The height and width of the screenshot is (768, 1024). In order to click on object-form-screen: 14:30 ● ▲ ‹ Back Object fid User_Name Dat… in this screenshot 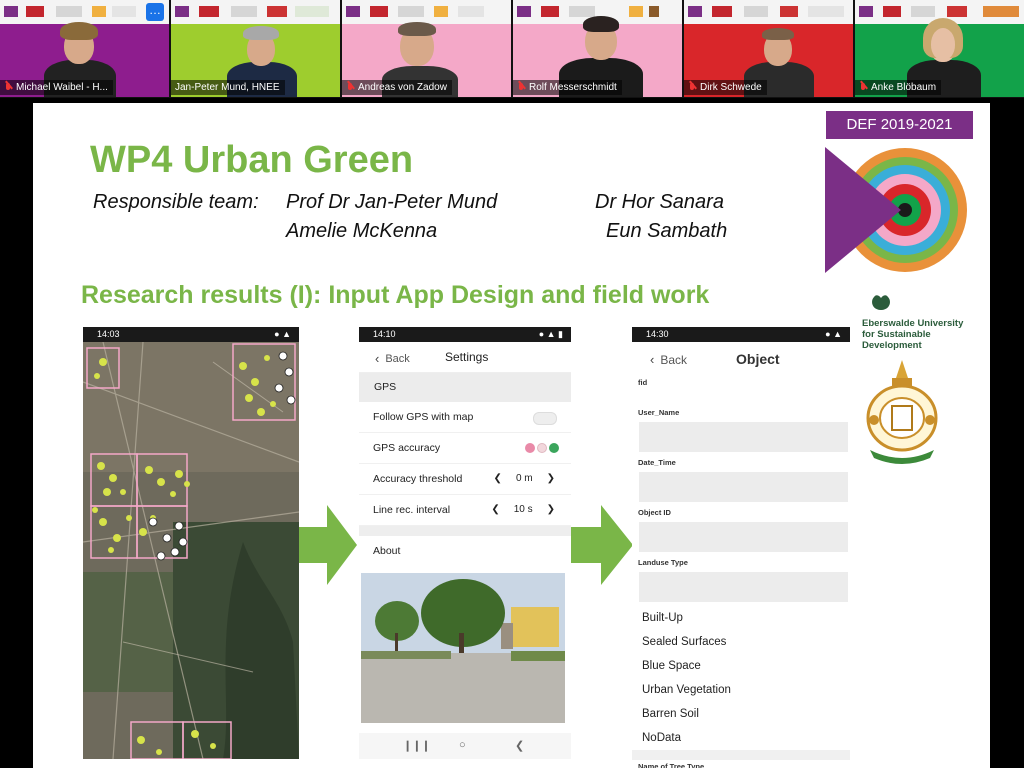, I will do `click(741, 547)`.